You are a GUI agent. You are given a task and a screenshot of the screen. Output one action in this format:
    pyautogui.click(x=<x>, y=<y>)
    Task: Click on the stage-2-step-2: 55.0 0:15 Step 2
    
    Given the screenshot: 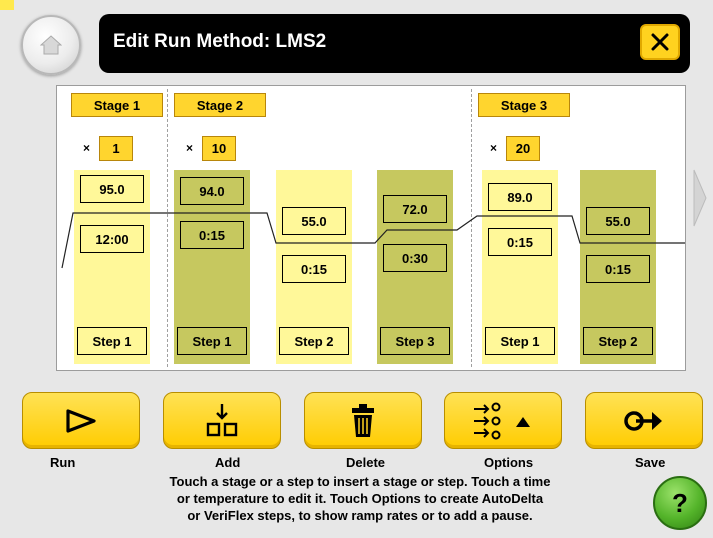 What is the action you would take?
    pyautogui.click(x=314, y=267)
    